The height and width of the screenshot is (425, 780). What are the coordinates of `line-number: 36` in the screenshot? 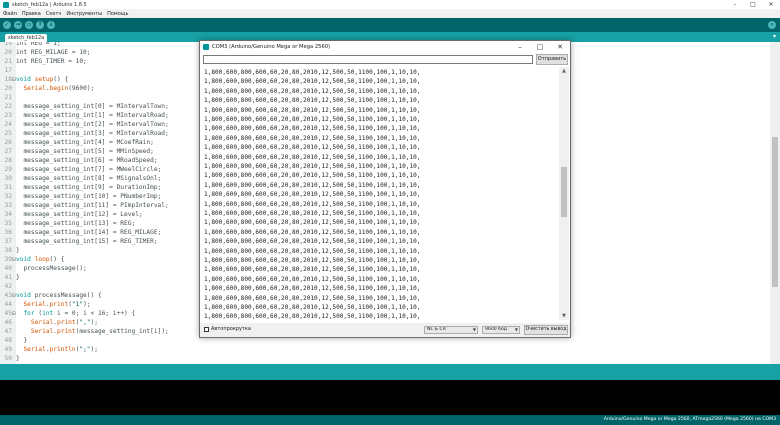 It's located at (8, 232).